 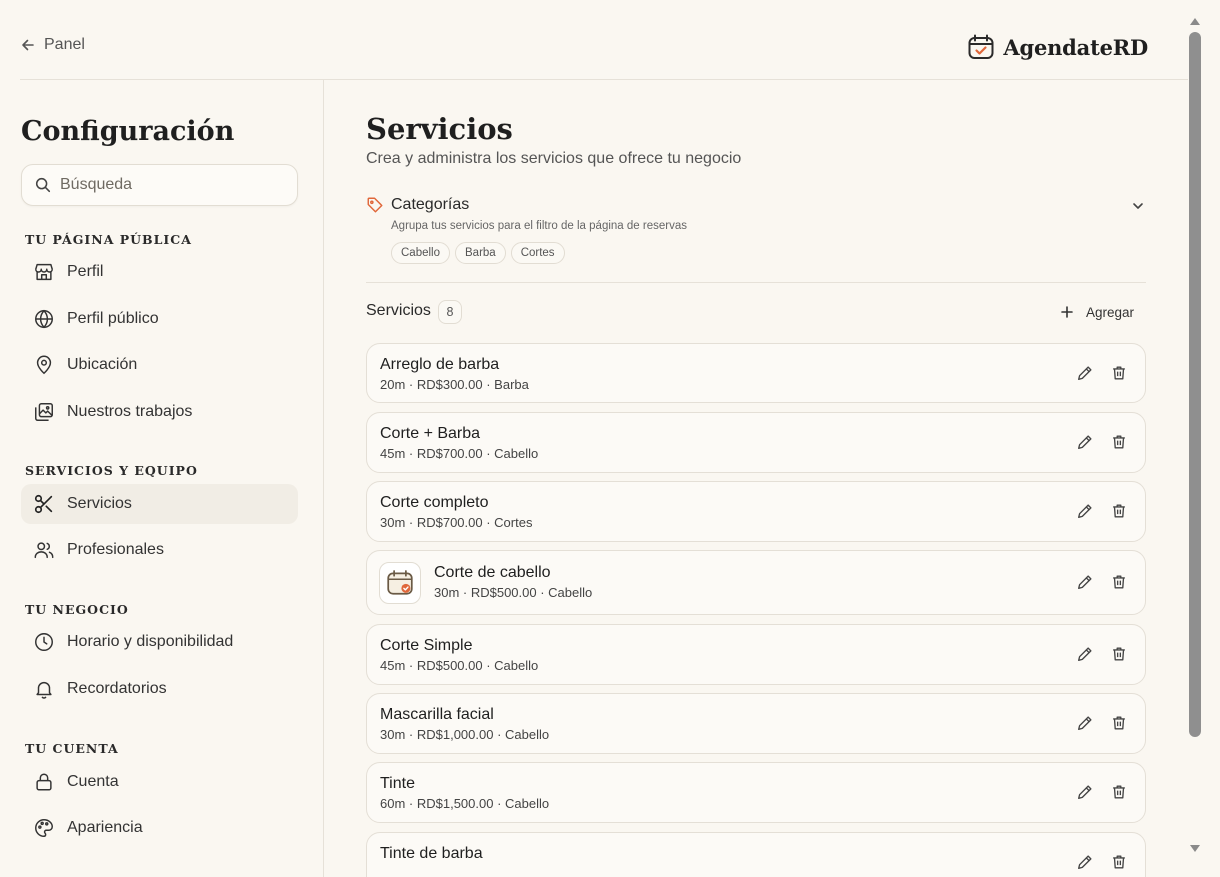 I want to click on sidebar-title: Configuración, so click(x=128, y=131).